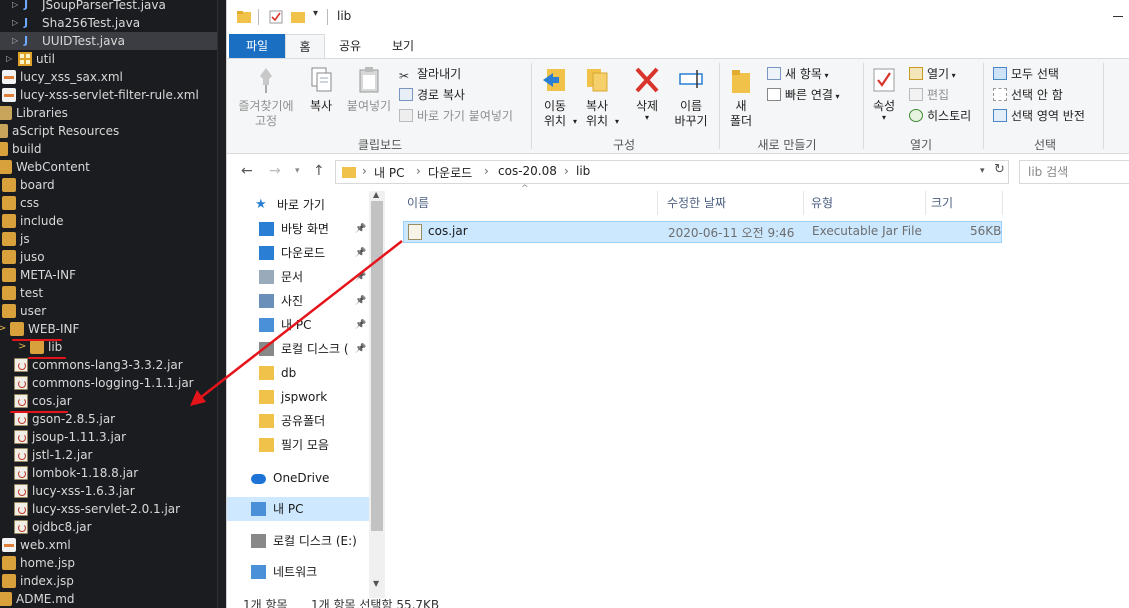 The width and height of the screenshot is (1129, 608). I want to click on paste-shortcut-button: 바로 가기 붙여넣기, so click(456, 116).